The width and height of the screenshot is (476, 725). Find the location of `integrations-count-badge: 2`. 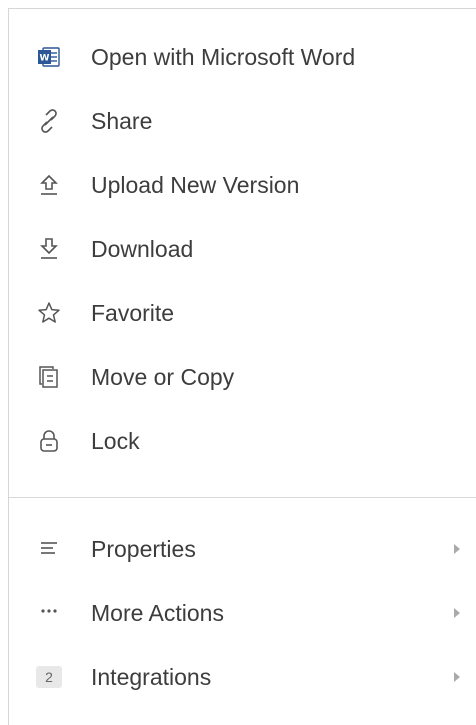

integrations-count-badge: 2 is located at coordinates (49, 677).